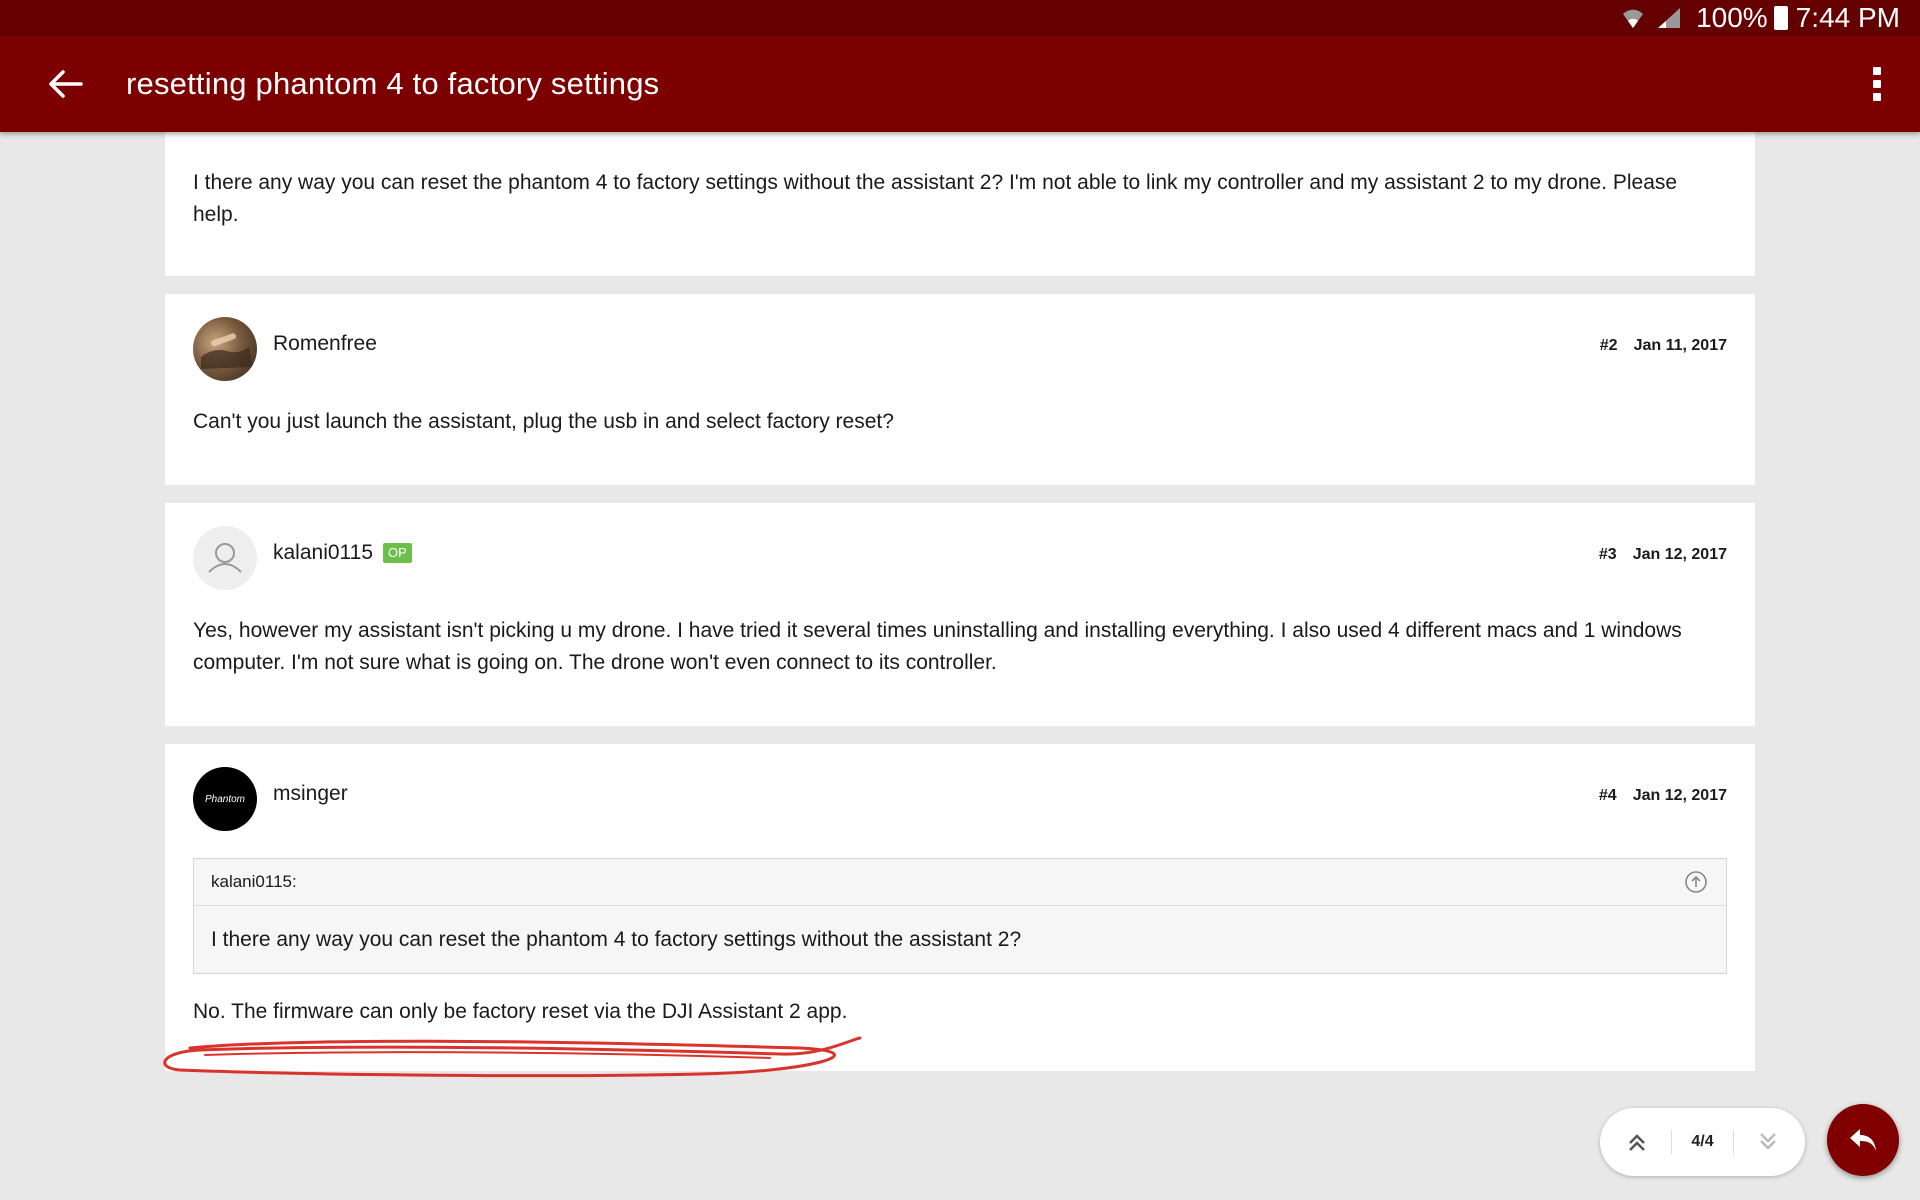  What do you see at coordinates (325, 344) in the screenshot?
I see `username: Romenfree` at bounding box center [325, 344].